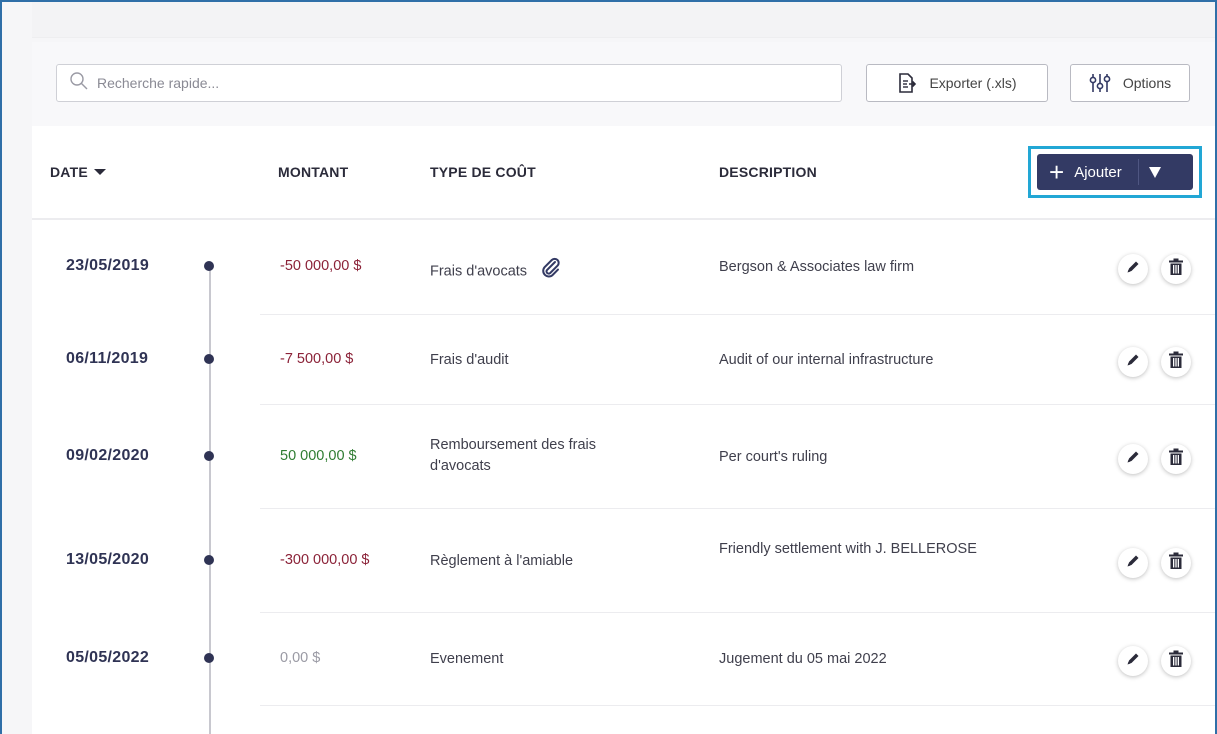 This screenshot has height=734, width=1217. I want to click on row-description: Bergson & Associates law firm, so click(817, 267).